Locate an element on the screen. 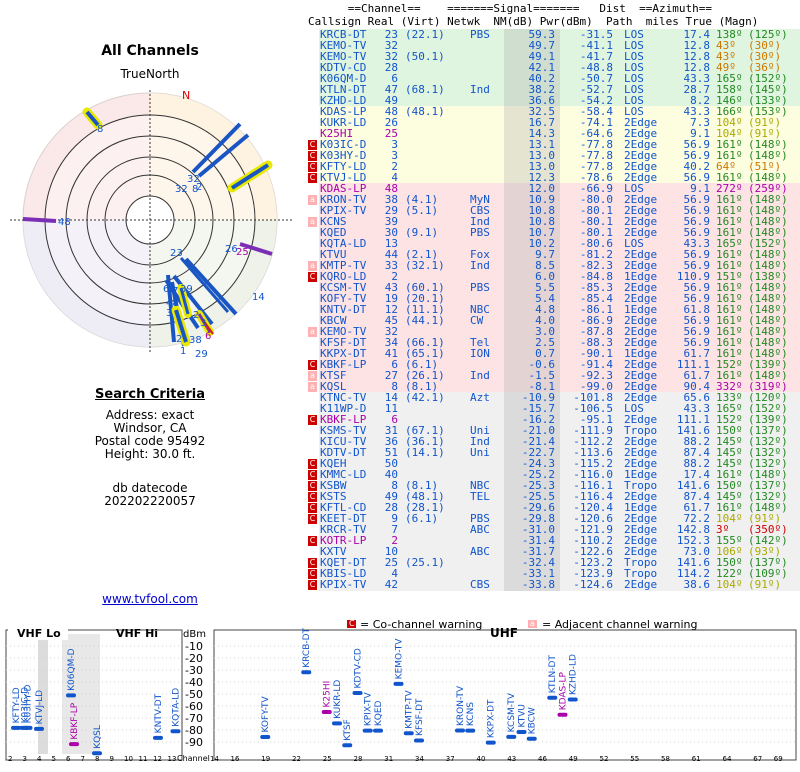 The image size is (800, 772). channel-axis-label: Channel is located at coordinates (193, 758).